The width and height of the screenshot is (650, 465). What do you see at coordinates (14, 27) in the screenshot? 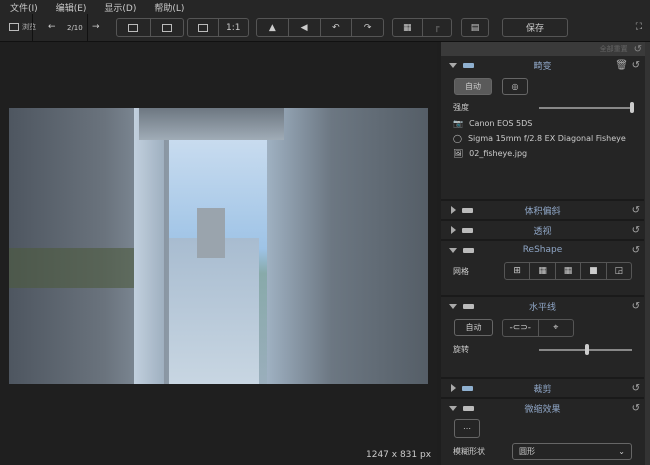
I see `folder-icon` at bounding box center [14, 27].